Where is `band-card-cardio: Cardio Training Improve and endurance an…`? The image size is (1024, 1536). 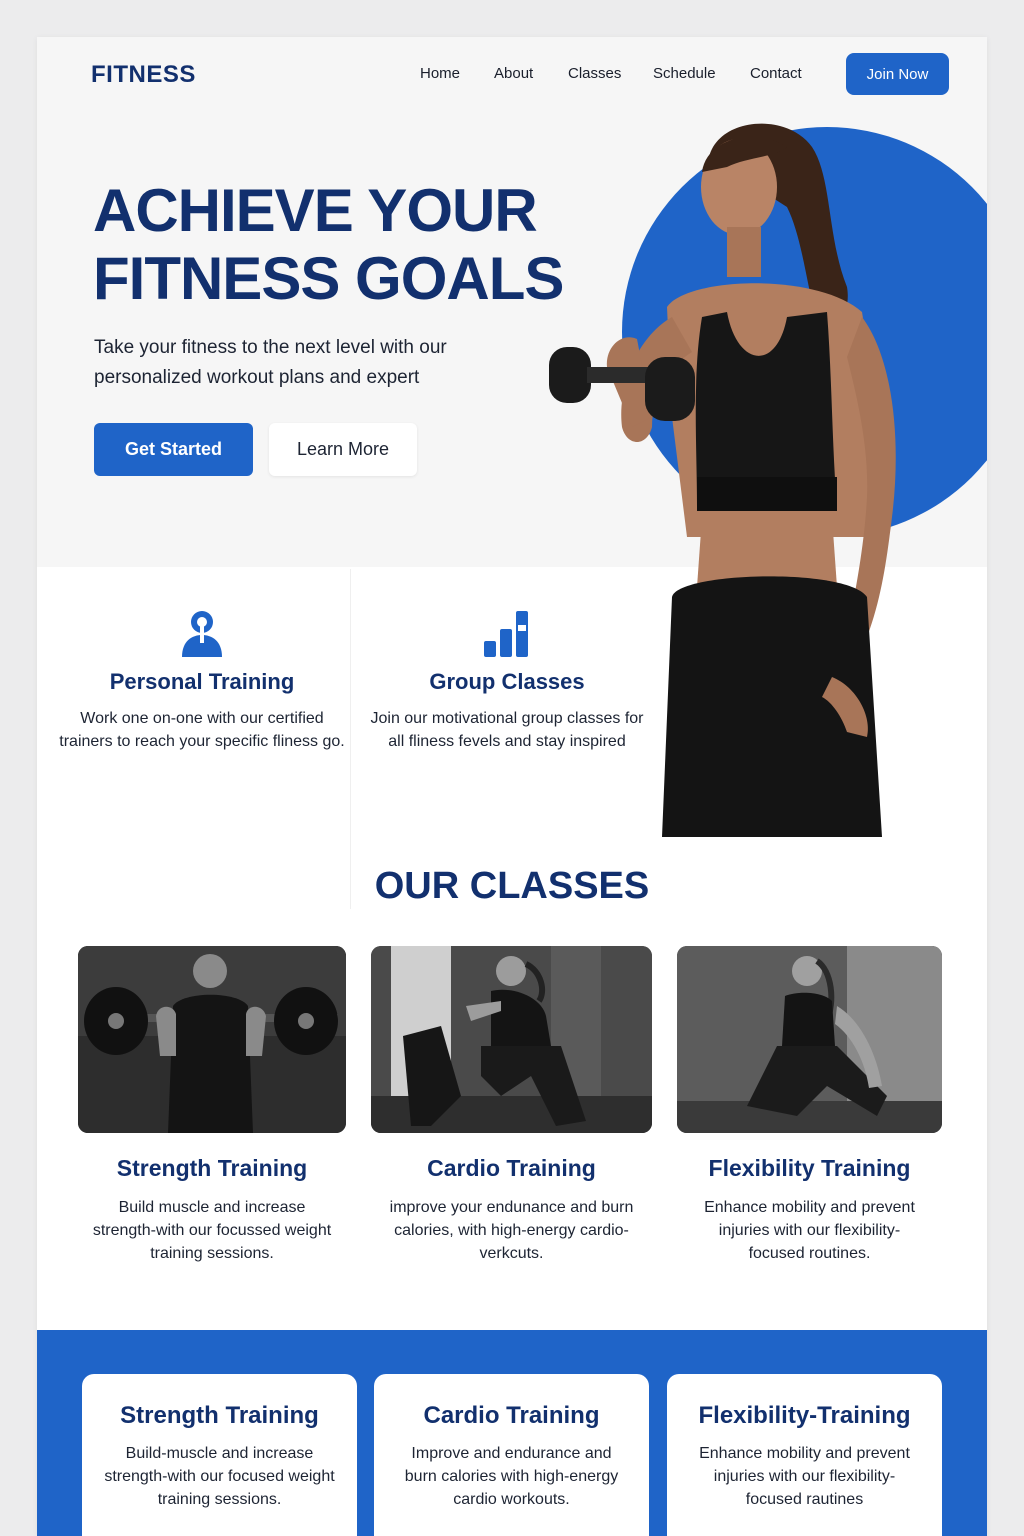 band-card-cardio: Cardio Training Improve and endurance an… is located at coordinates (511, 1455).